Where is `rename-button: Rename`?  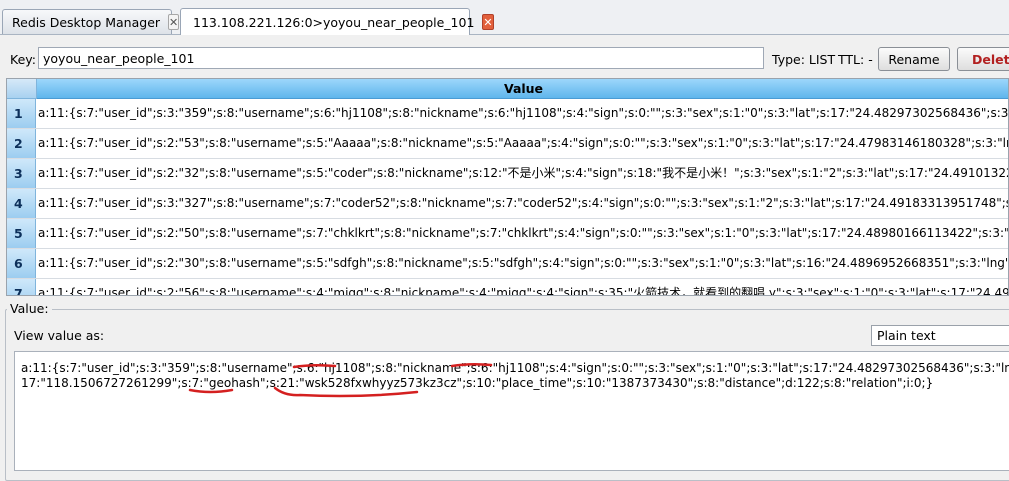
rename-button: Rename is located at coordinates (914, 59).